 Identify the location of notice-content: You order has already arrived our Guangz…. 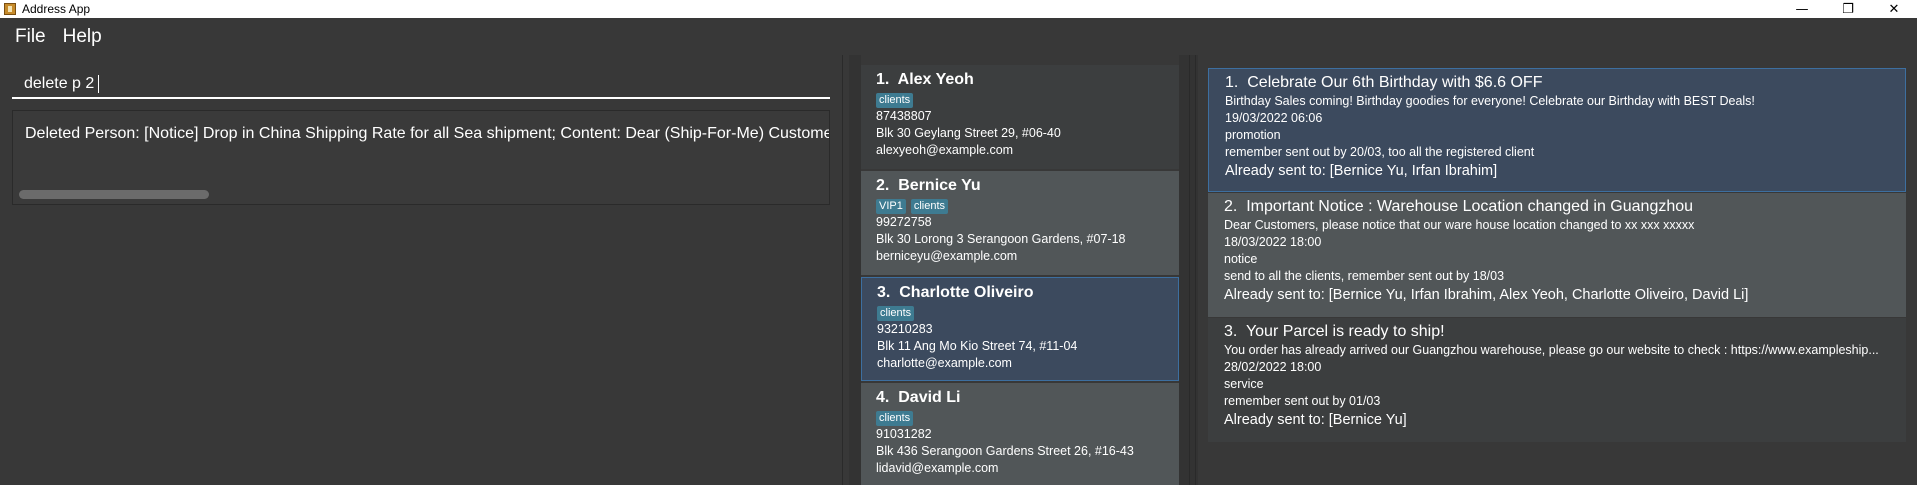
(1551, 350).